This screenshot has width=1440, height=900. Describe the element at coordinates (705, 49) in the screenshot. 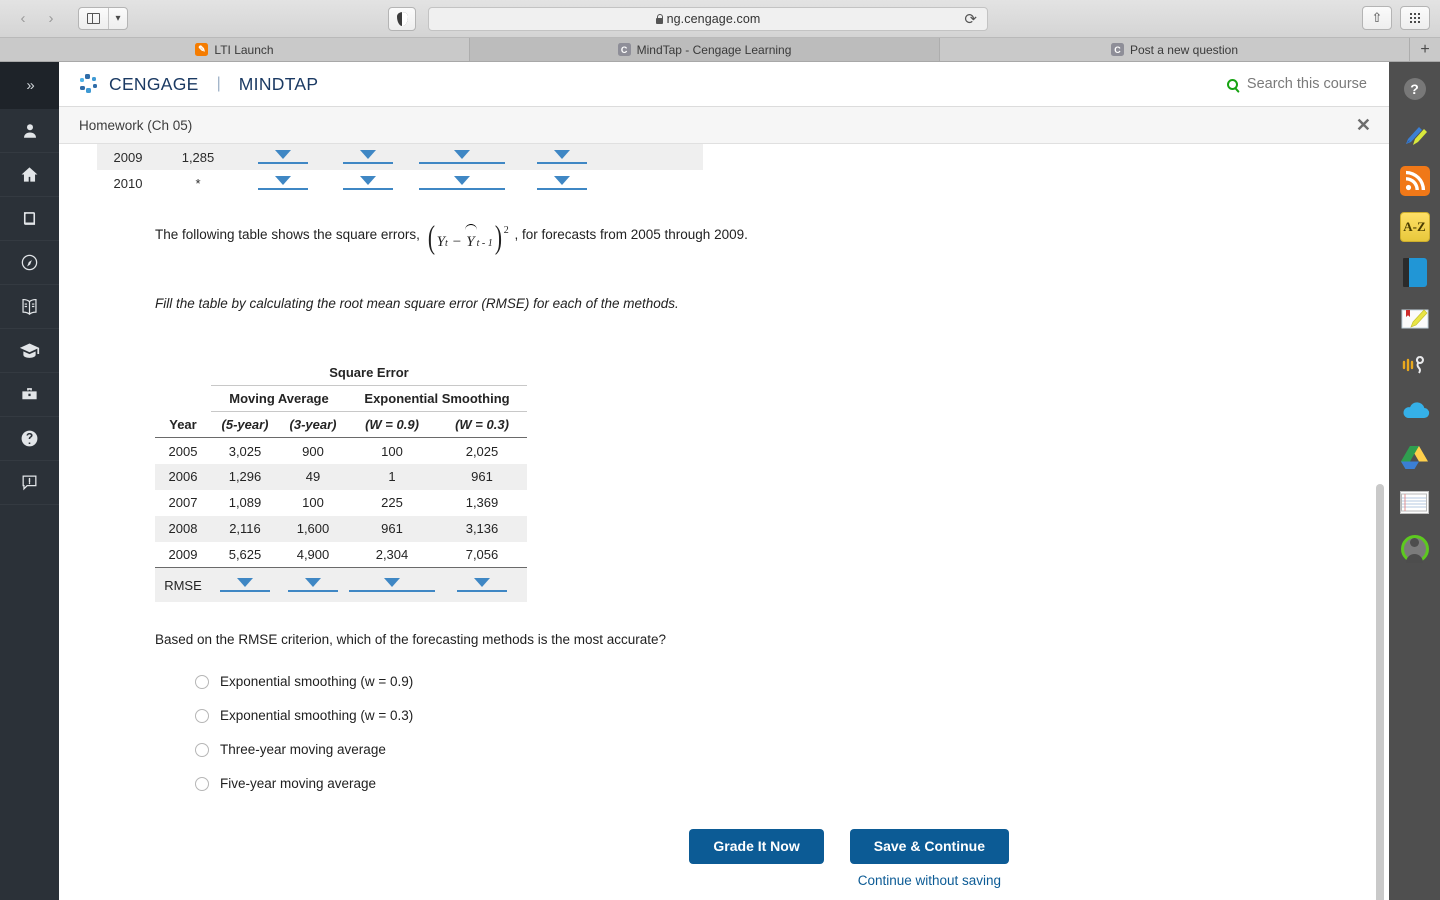

I see `browser-tab-mindtap: C MindTap - Cengage Learning` at that location.